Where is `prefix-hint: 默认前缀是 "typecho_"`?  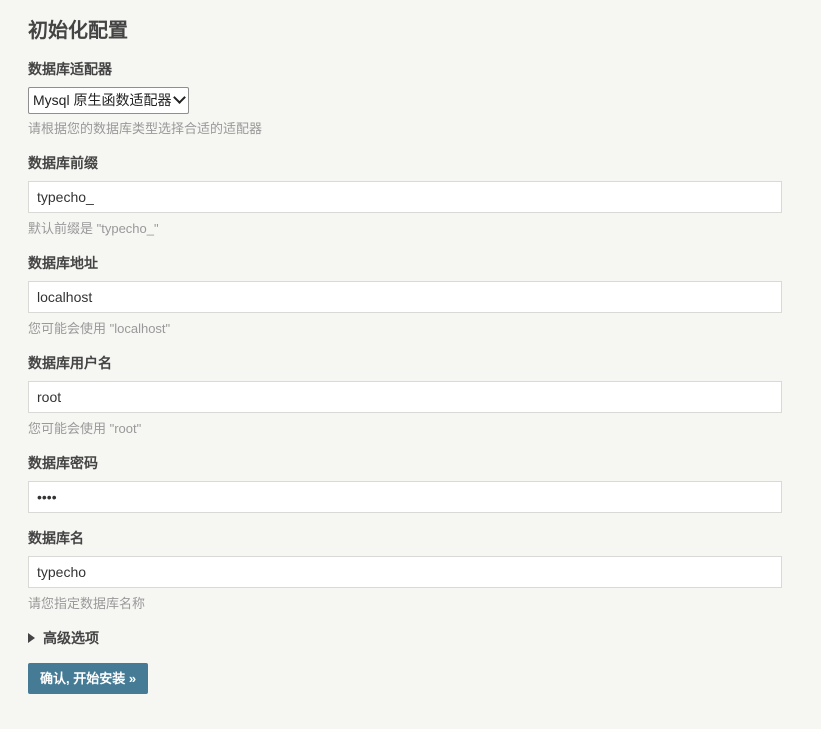
prefix-hint: 默认前缀是 "typecho_" is located at coordinates (93, 228).